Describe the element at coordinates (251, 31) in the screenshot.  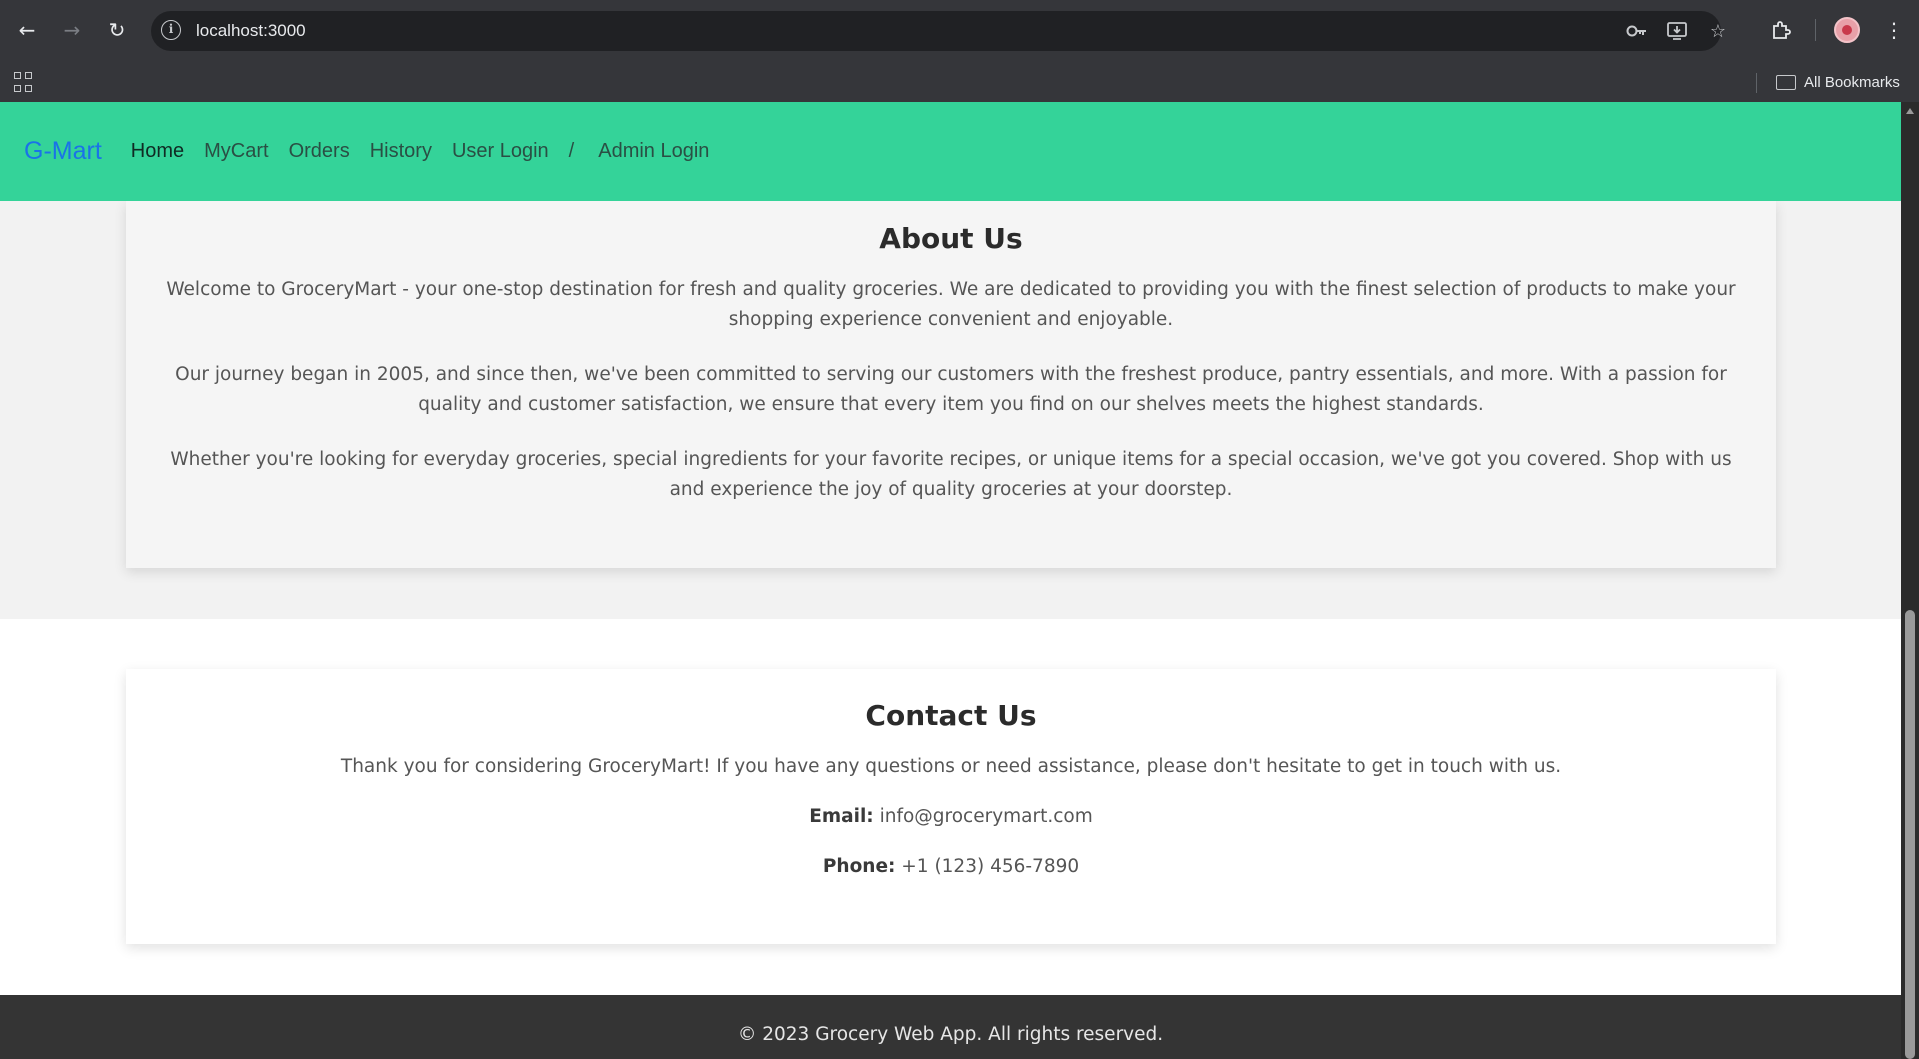
I see `url-text: localhost:3000` at that location.